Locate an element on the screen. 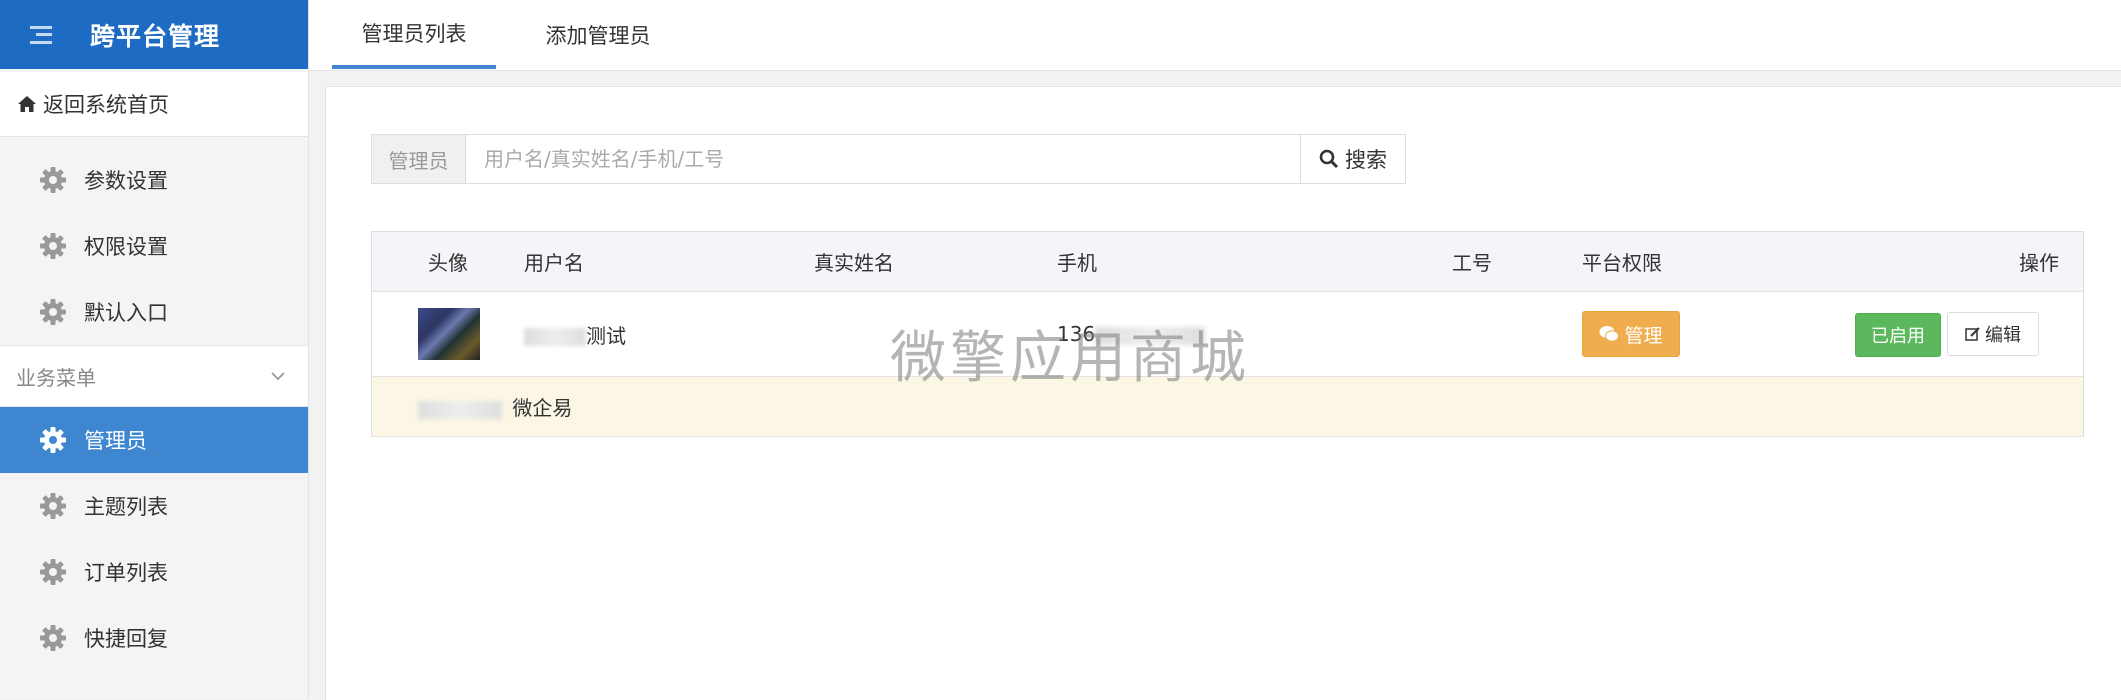 The width and height of the screenshot is (2121, 700). sidebar-item-permissions: 权限设置 is located at coordinates (154, 246).